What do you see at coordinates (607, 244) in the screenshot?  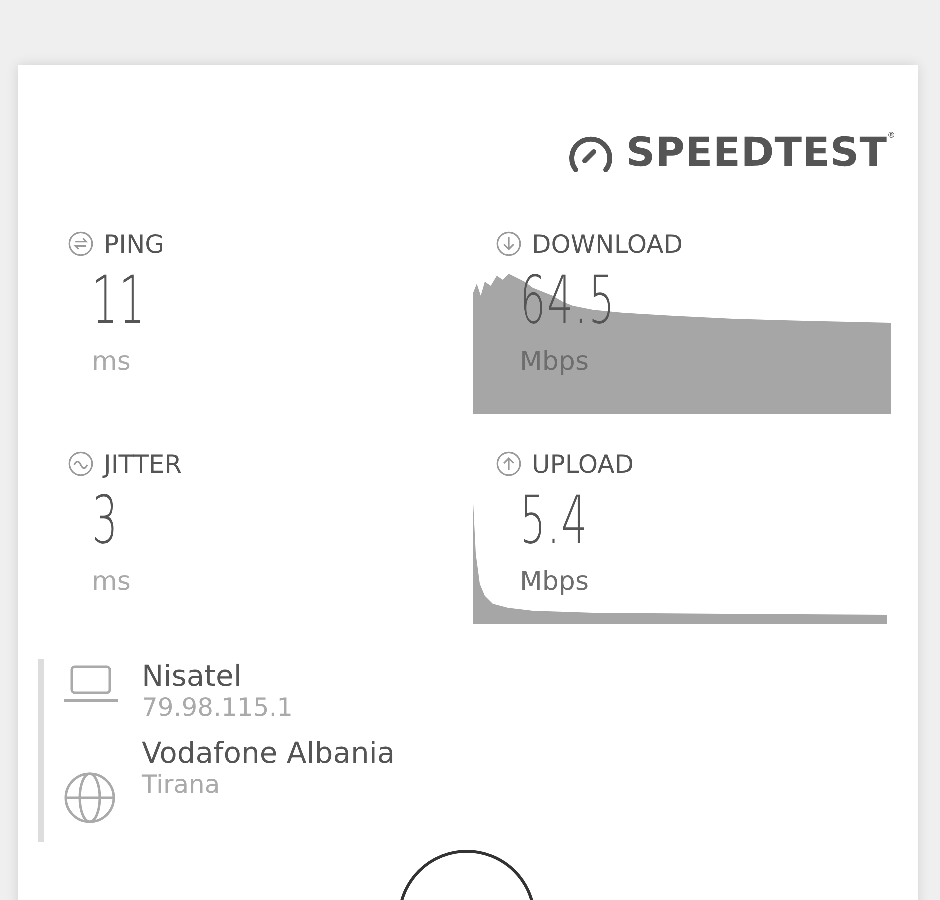 I see `metric-label: DOWNLOAD` at bounding box center [607, 244].